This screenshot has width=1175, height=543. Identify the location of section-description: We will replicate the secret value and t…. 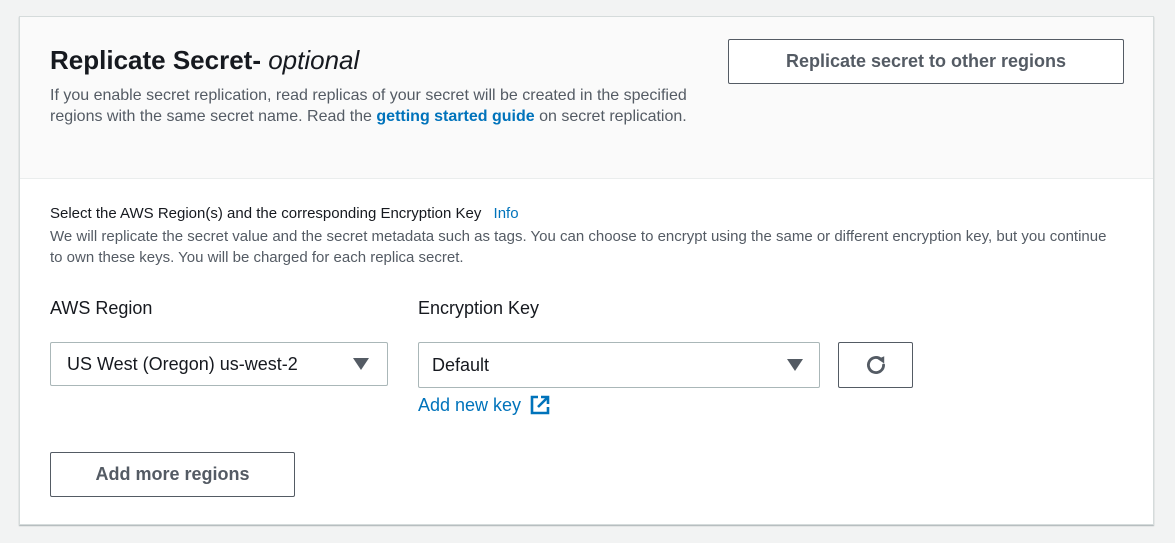
(578, 247).